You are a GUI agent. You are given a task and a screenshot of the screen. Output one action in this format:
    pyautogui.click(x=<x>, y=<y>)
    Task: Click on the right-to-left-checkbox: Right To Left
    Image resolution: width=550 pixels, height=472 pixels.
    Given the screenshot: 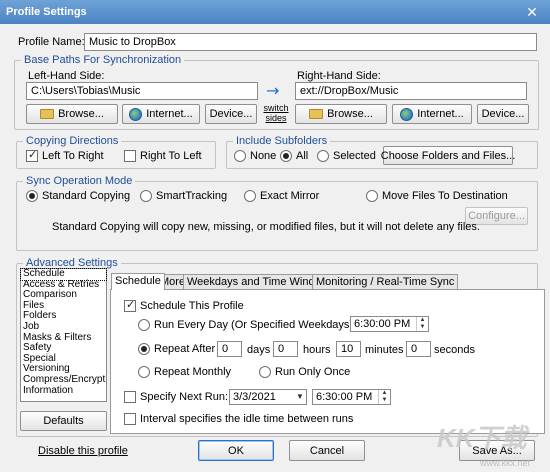 What is the action you would take?
    pyautogui.click(x=163, y=156)
    